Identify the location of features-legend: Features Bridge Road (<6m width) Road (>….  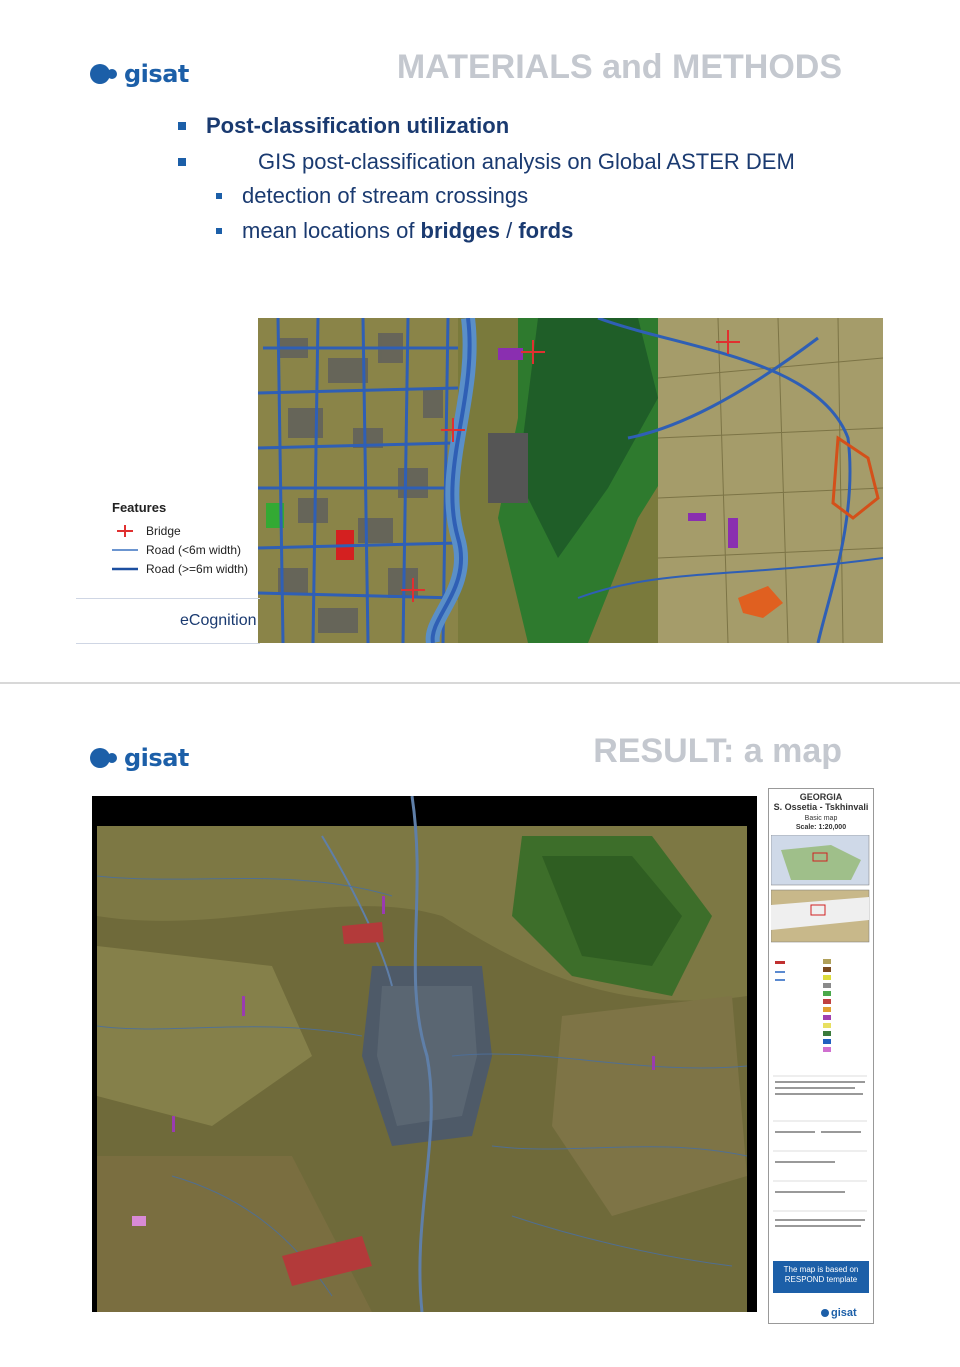
(187, 539).